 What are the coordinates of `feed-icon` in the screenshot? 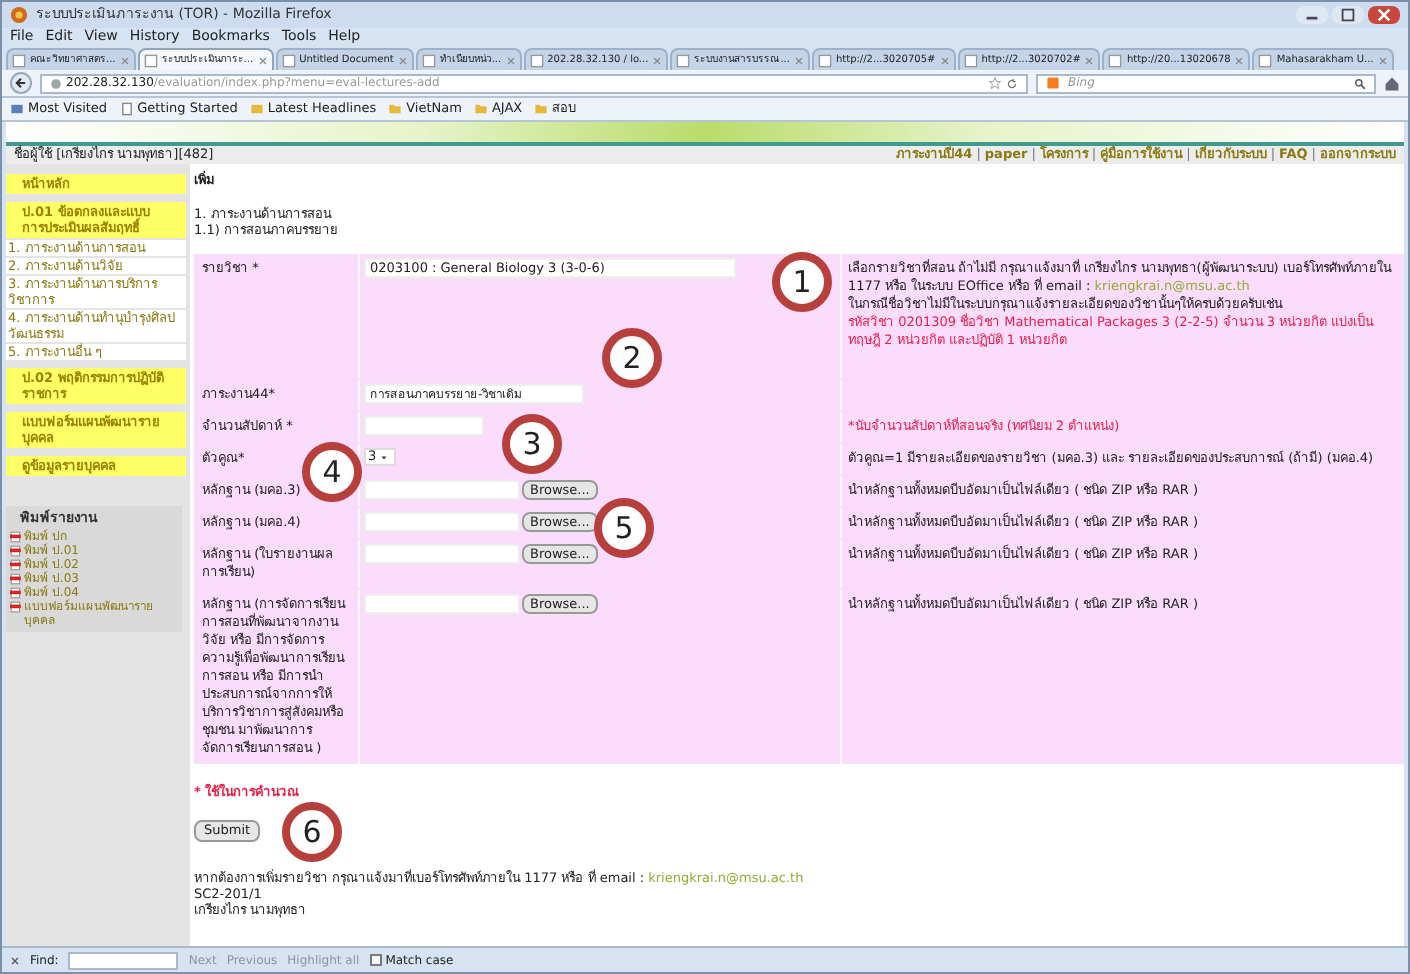 It's located at (256, 109).